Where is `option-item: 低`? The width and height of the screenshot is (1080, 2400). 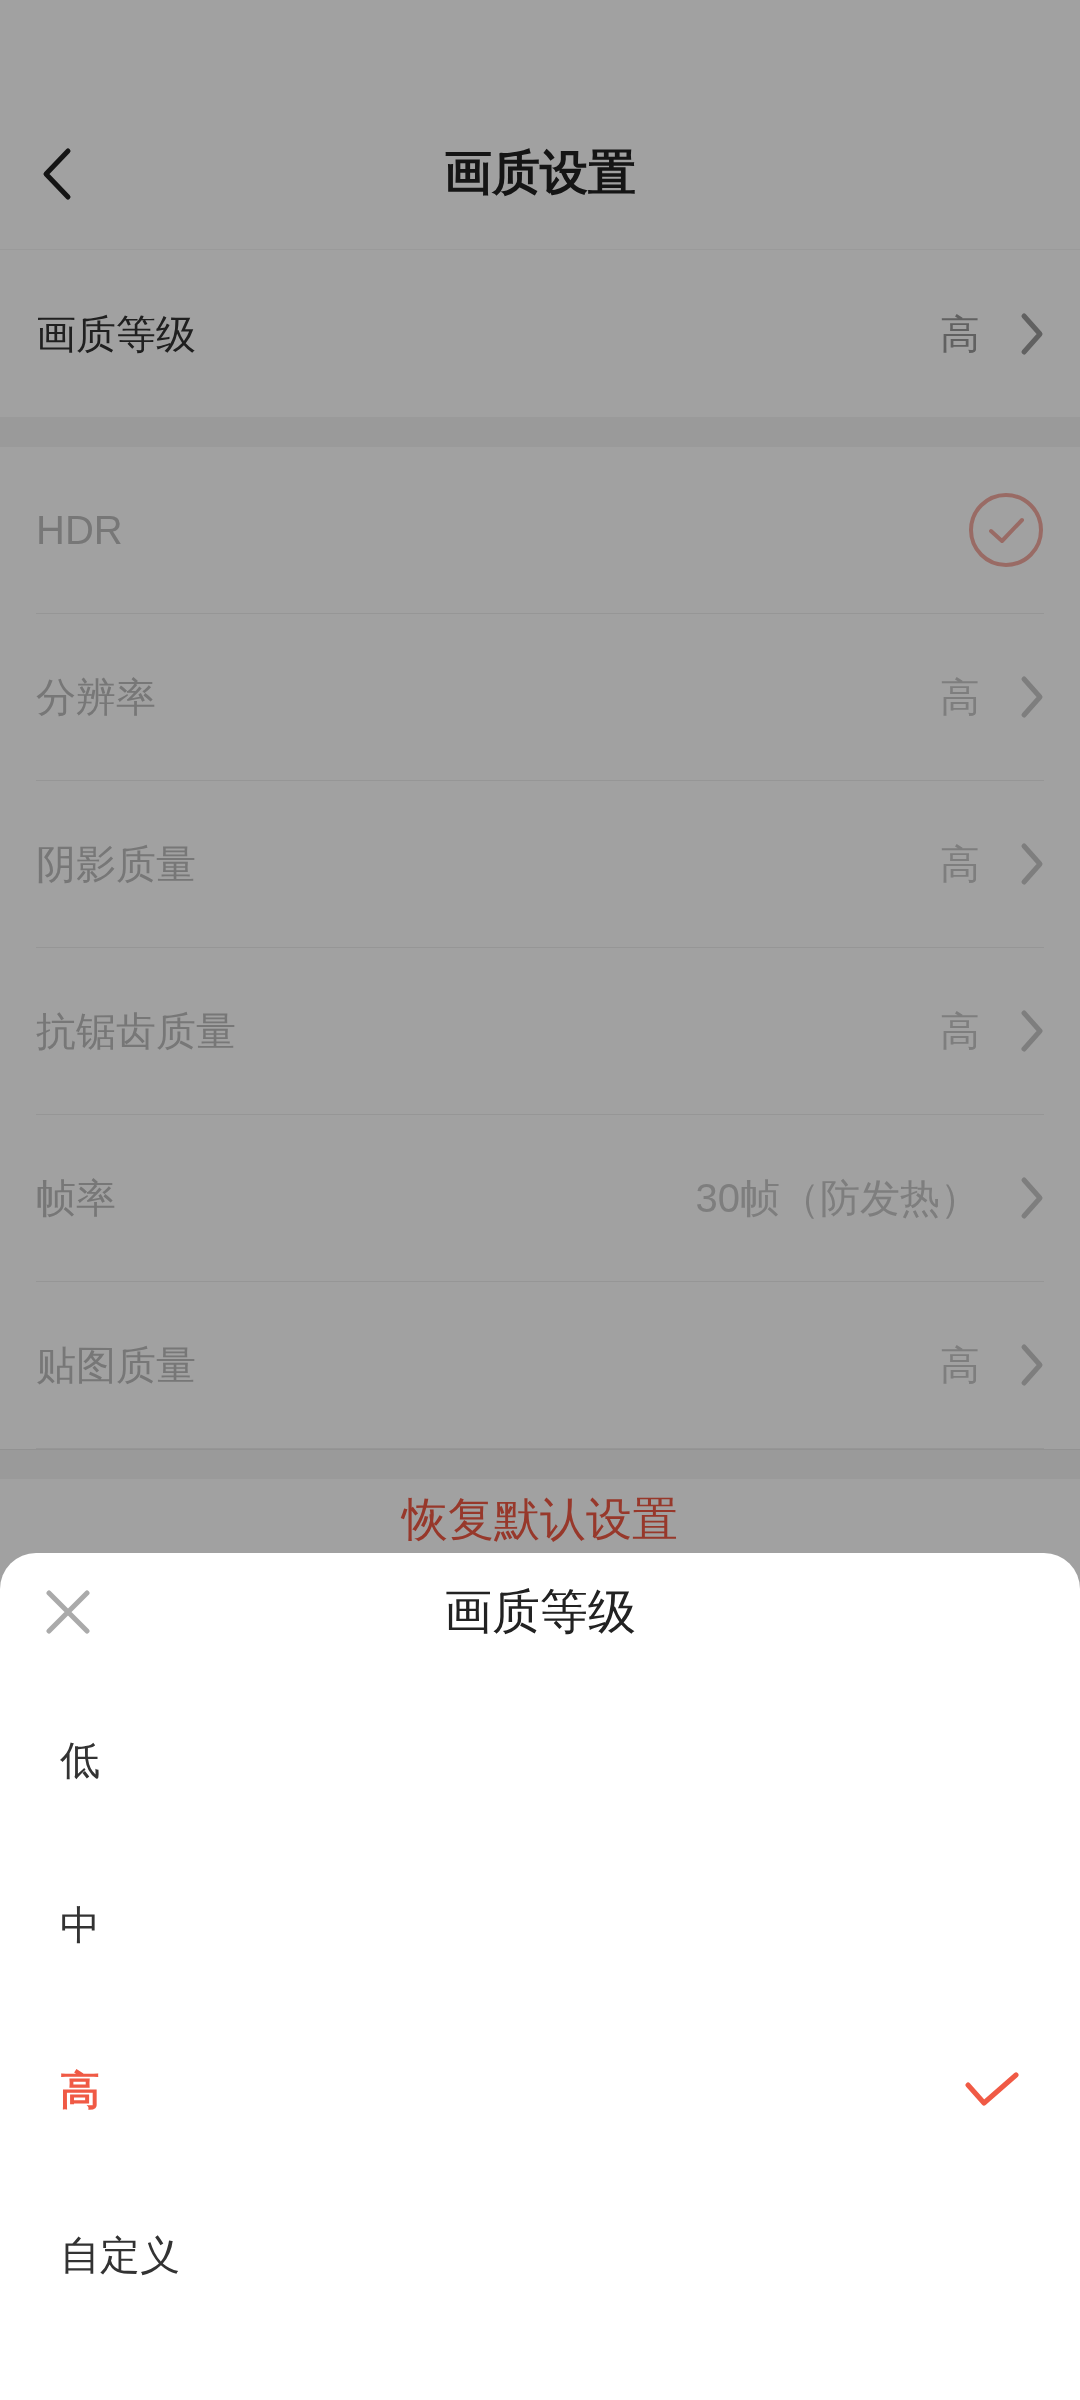 option-item: 低 is located at coordinates (540, 1759).